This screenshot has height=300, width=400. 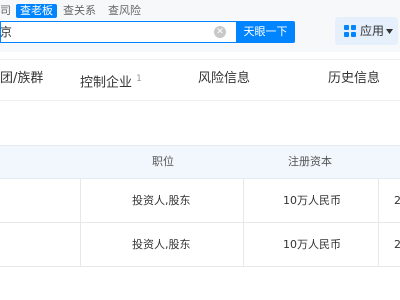 What do you see at coordinates (389, 31) in the screenshot?
I see `caret-down-icon` at bounding box center [389, 31].